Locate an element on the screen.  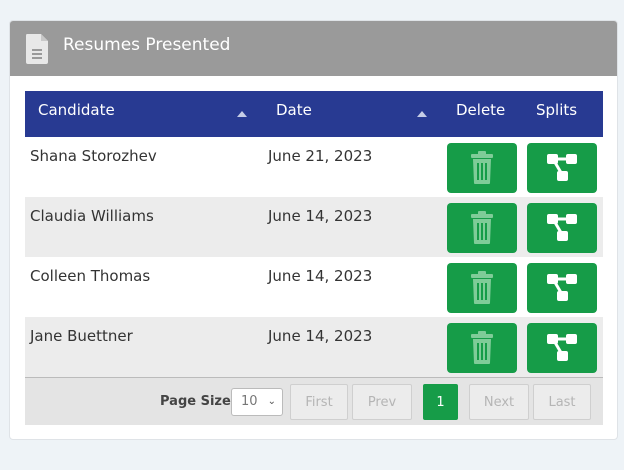
document-icon is located at coordinates (37, 48).